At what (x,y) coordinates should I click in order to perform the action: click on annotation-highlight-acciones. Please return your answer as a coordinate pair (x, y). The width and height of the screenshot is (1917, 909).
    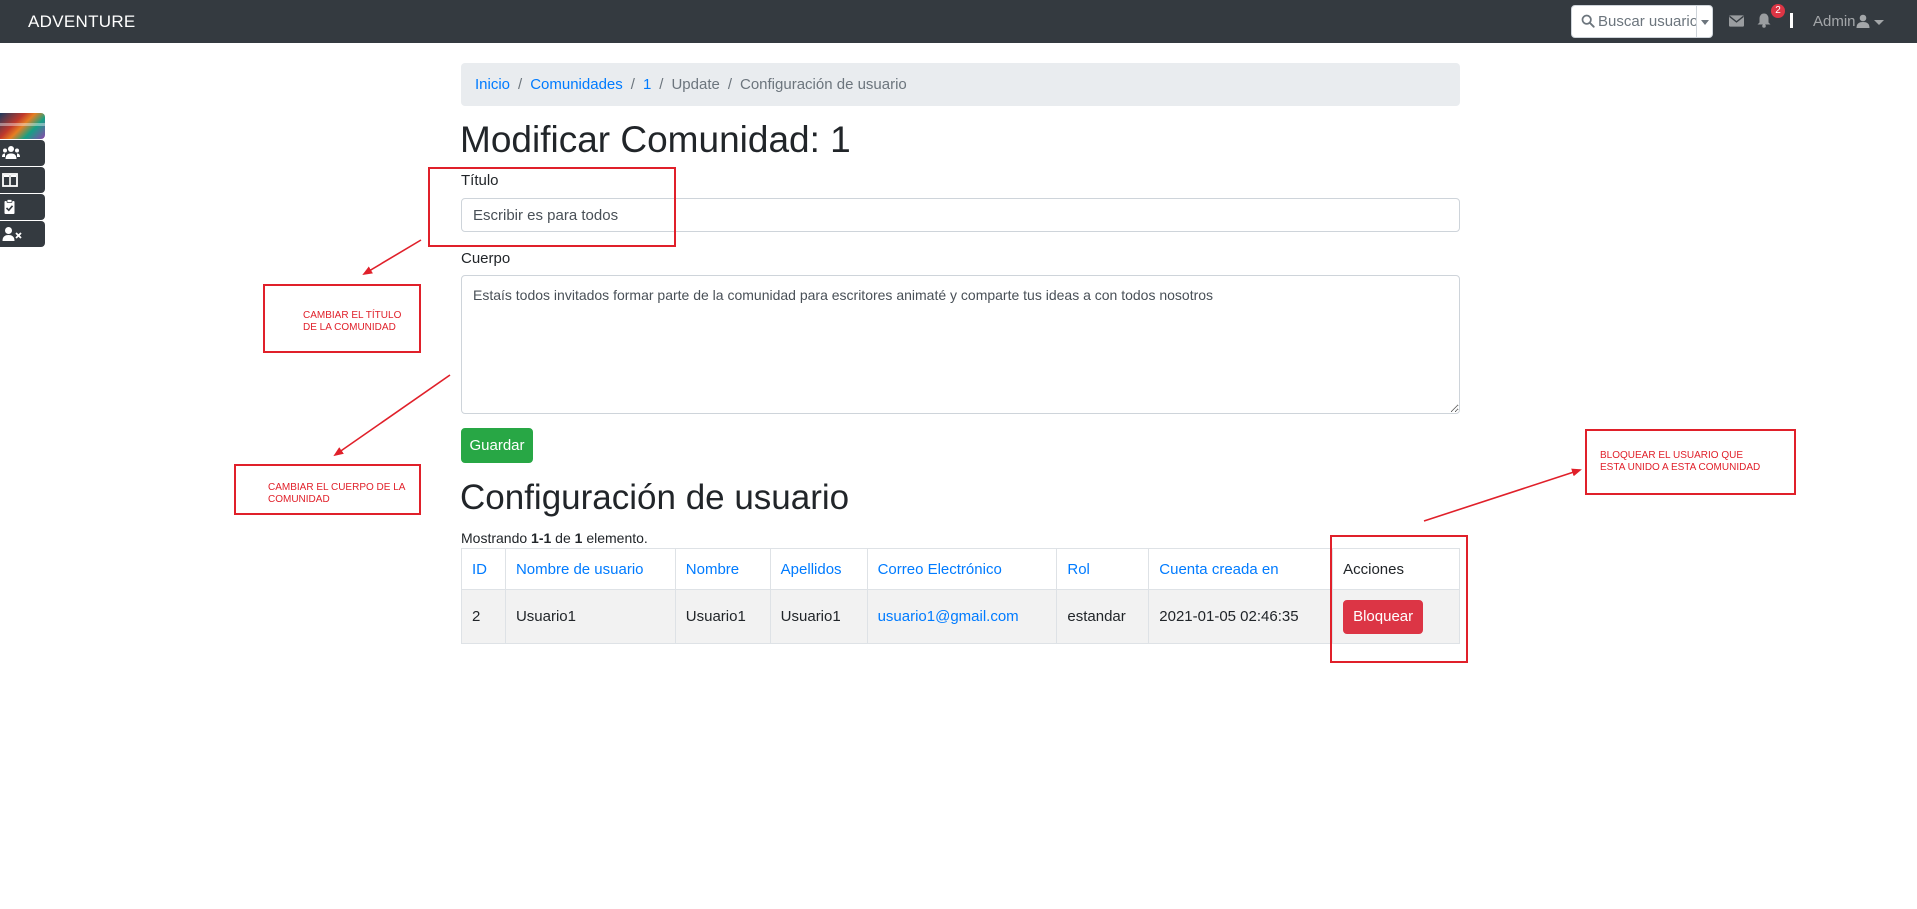
    Looking at the image, I should click on (1399, 599).